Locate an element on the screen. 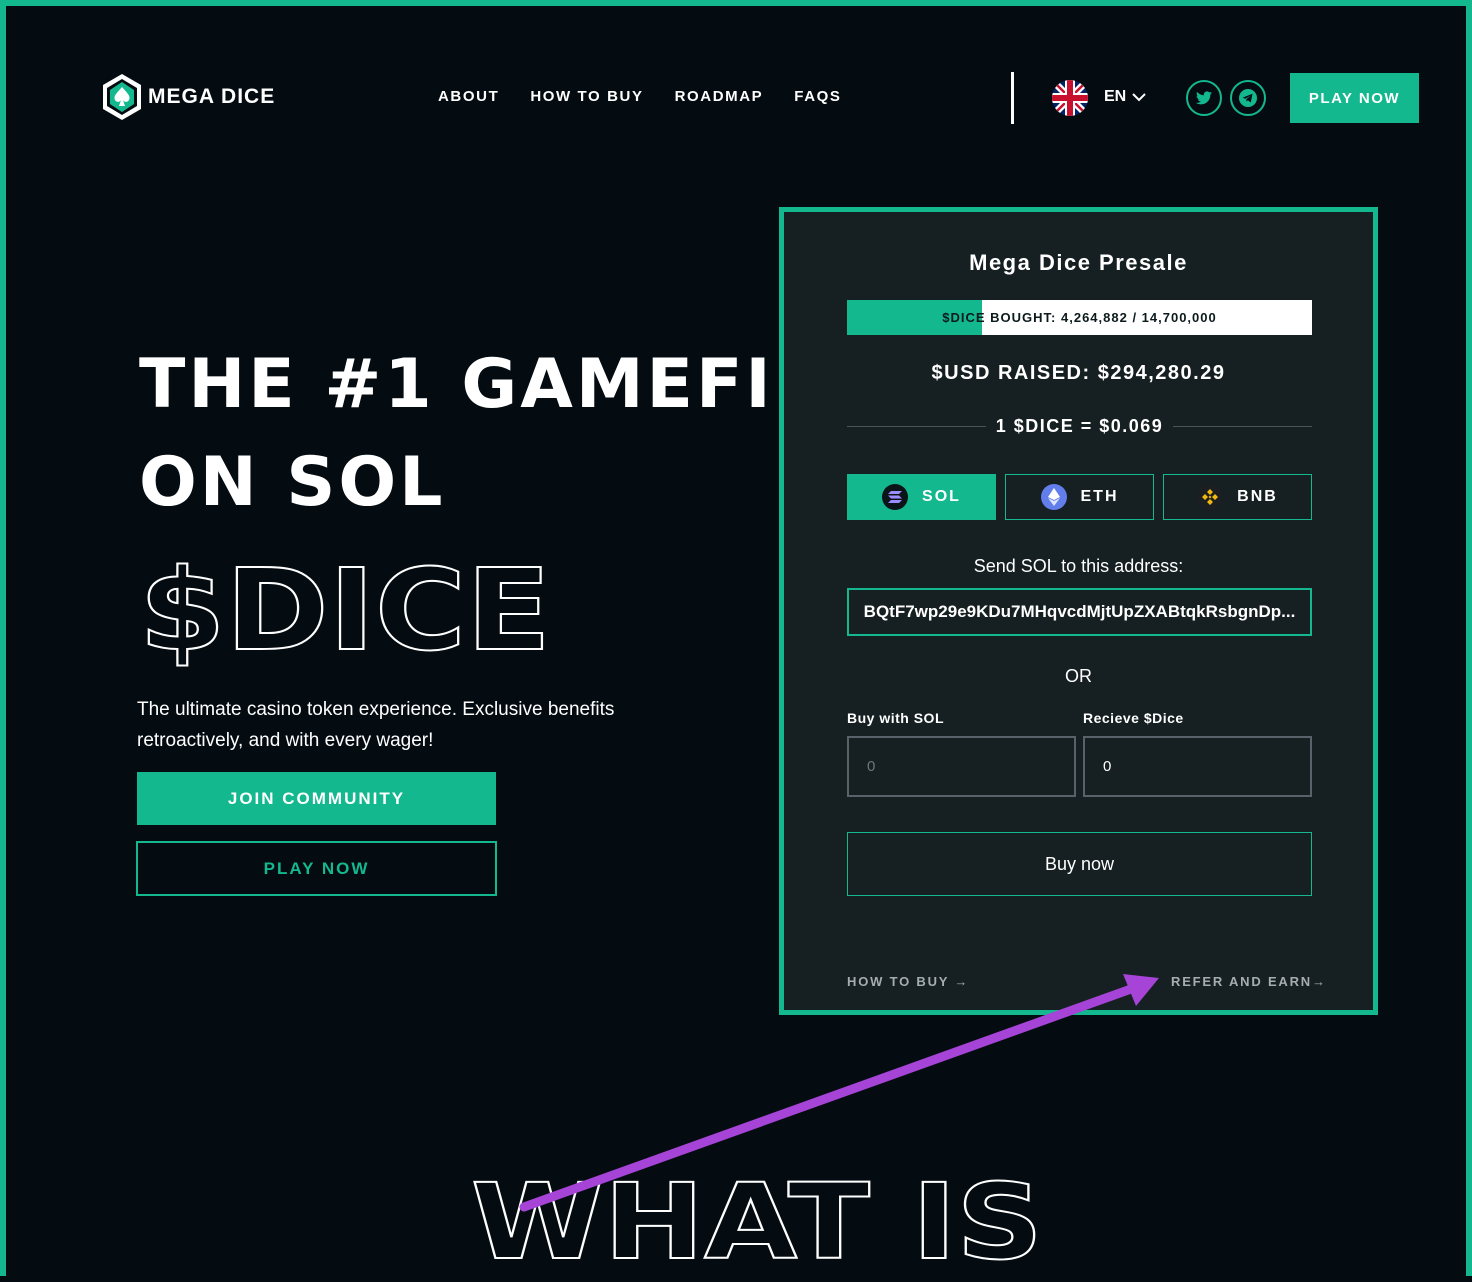 This screenshot has height=1282, width=1472. nav-roadmap: ROADMAP is located at coordinates (719, 96).